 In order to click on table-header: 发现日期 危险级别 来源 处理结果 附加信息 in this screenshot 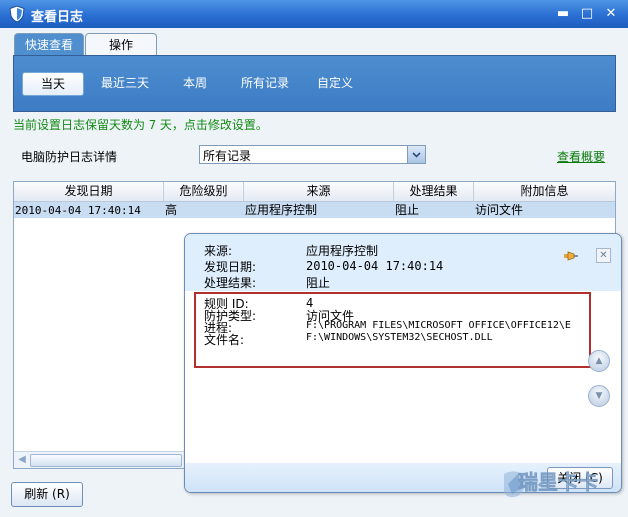, I will do `click(314, 192)`.